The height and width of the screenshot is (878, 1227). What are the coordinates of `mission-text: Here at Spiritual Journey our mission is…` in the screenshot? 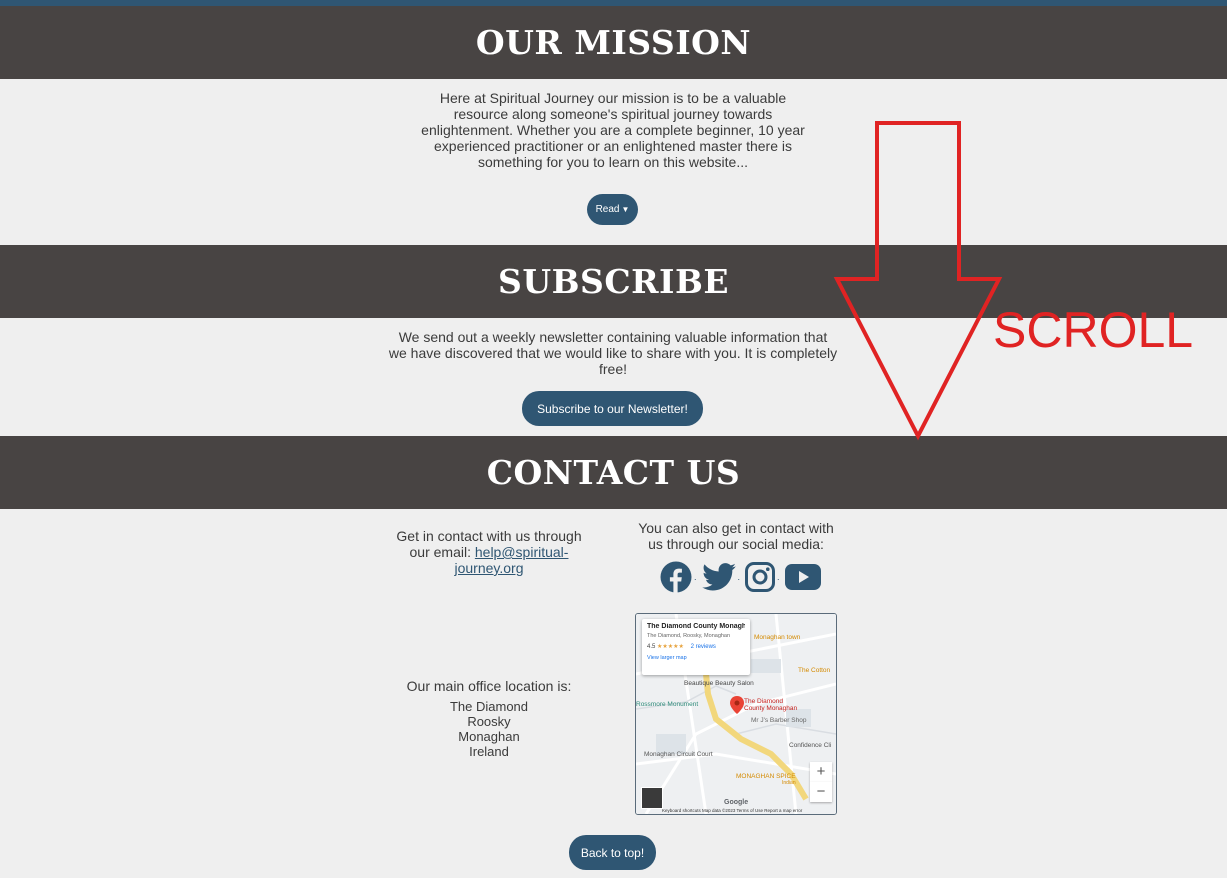 It's located at (613, 130).